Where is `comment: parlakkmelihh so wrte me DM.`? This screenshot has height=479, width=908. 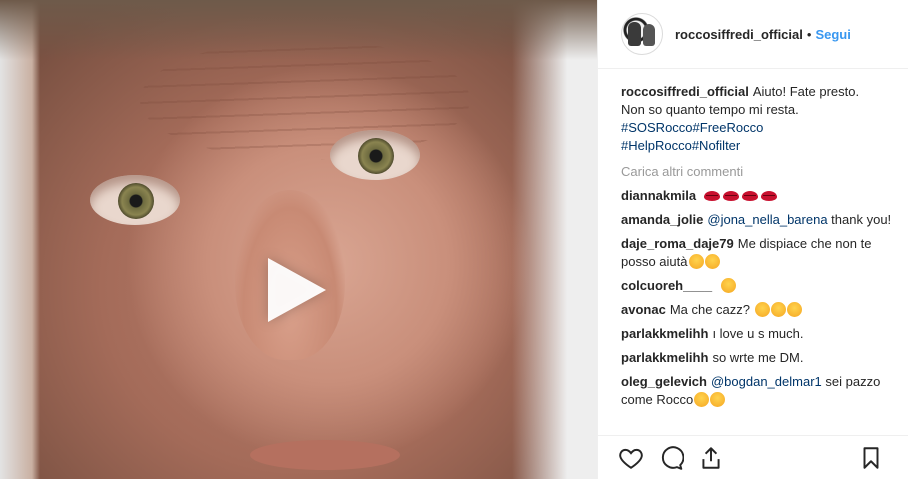
comment: parlakkmelihh so wrte me DM. is located at coordinates (759, 358).